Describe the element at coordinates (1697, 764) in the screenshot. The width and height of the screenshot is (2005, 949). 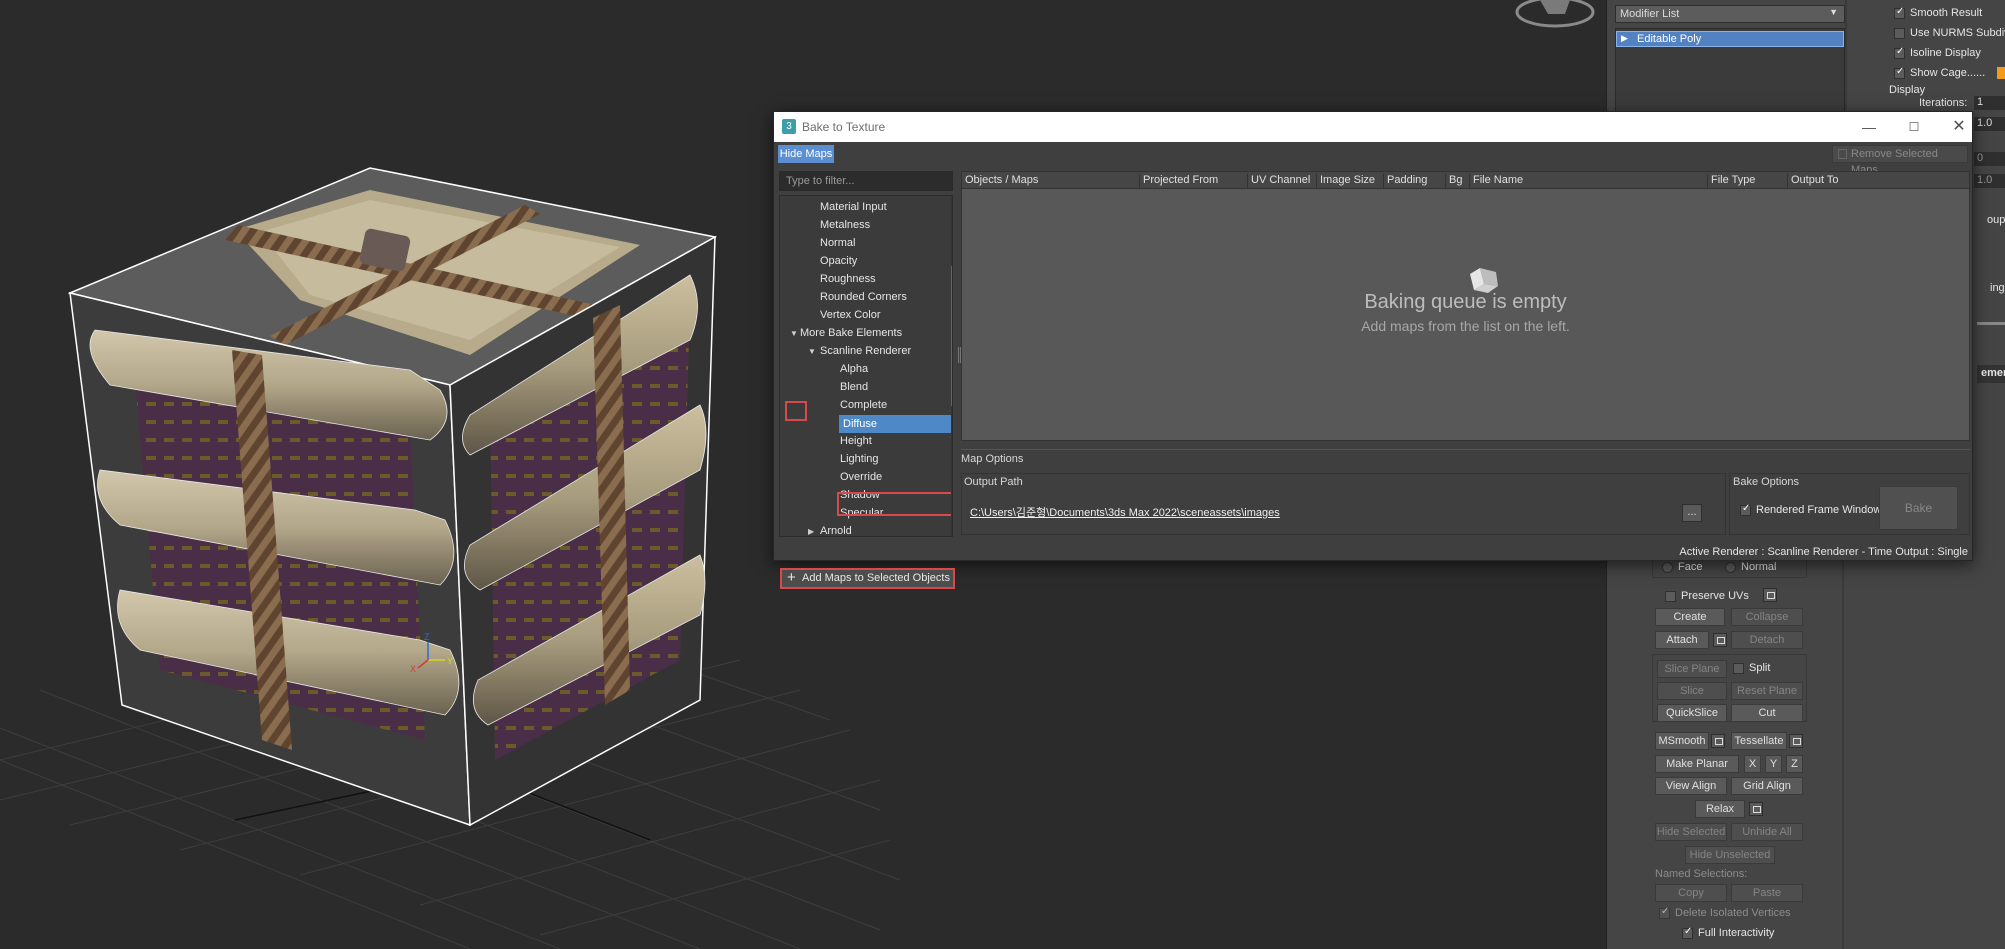
I see `make-planar-button: Make Planar` at that location.